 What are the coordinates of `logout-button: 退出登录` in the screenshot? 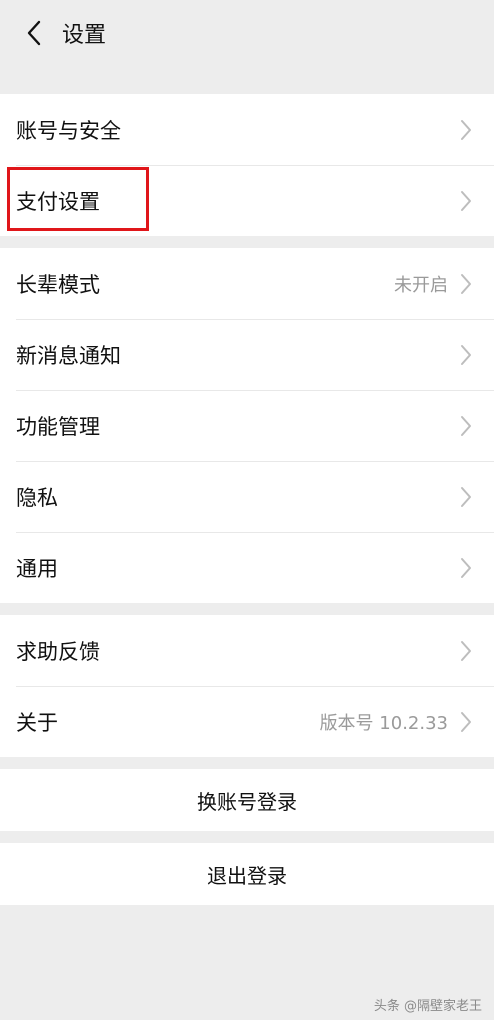 It's located at (247, 874).